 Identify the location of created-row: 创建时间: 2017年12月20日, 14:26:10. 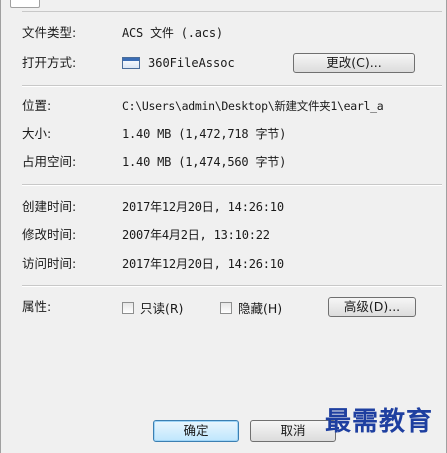
(222, 207).